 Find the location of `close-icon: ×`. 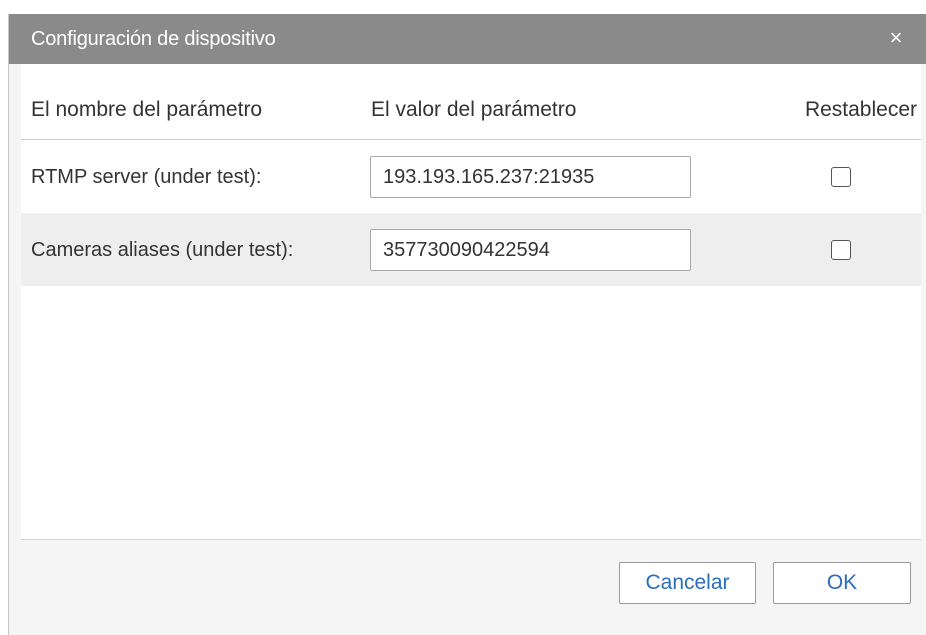

close-icon: × is located at coordinates (896, 38).